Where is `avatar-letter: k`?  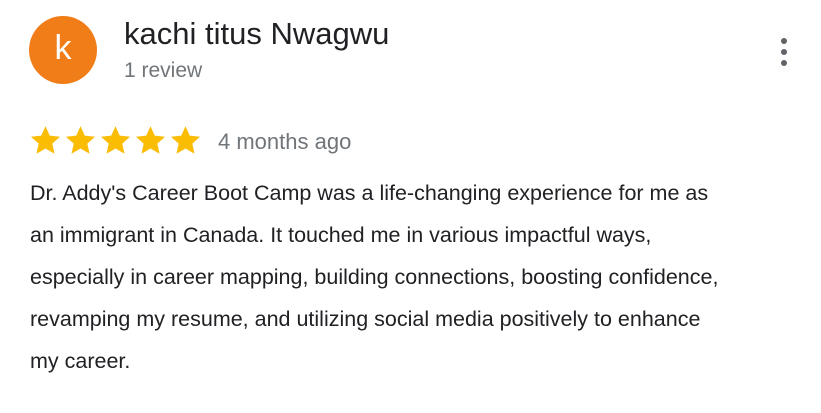
avatar-letter: k is located at coordinates (63, 48).